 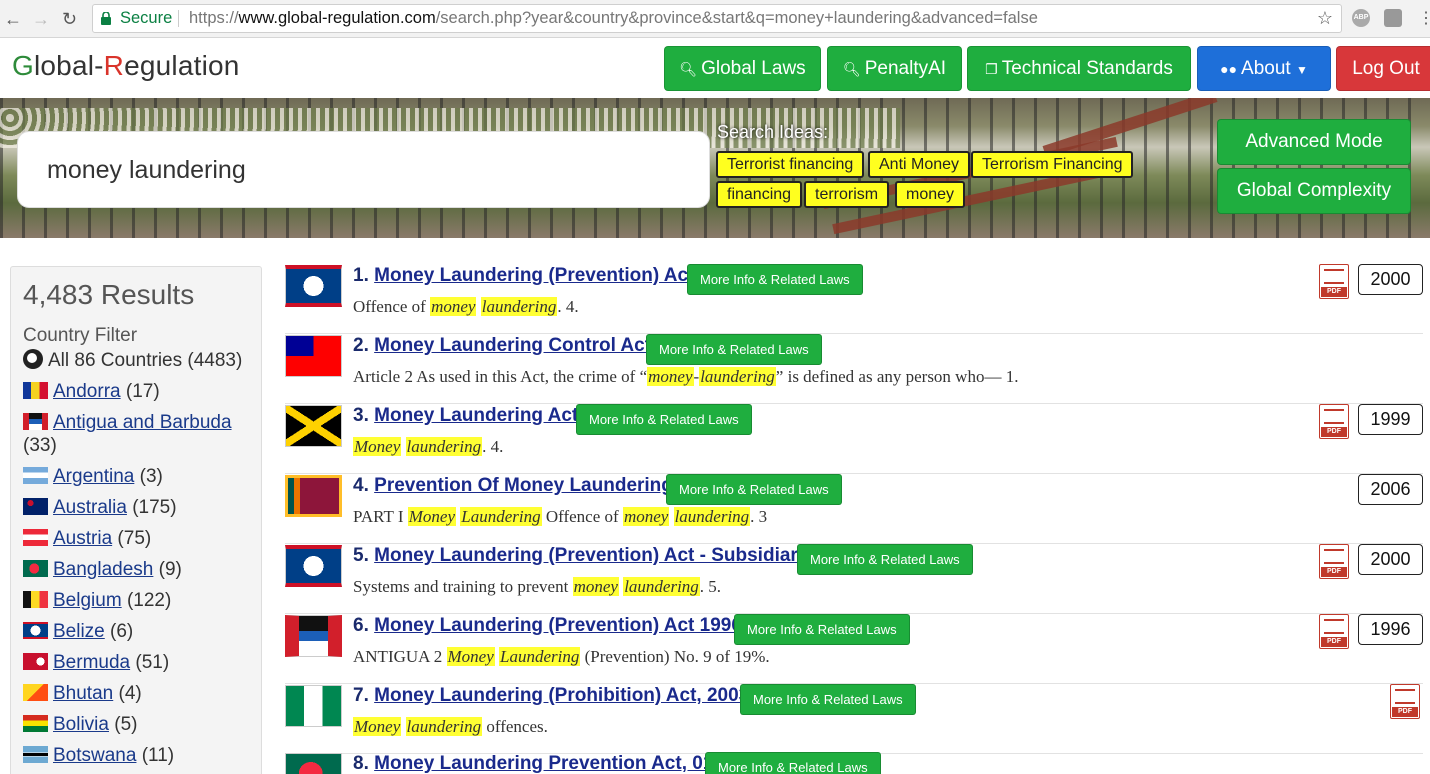 I want to click on caret-down-icon: ▼, so click(x=1301, y=70).